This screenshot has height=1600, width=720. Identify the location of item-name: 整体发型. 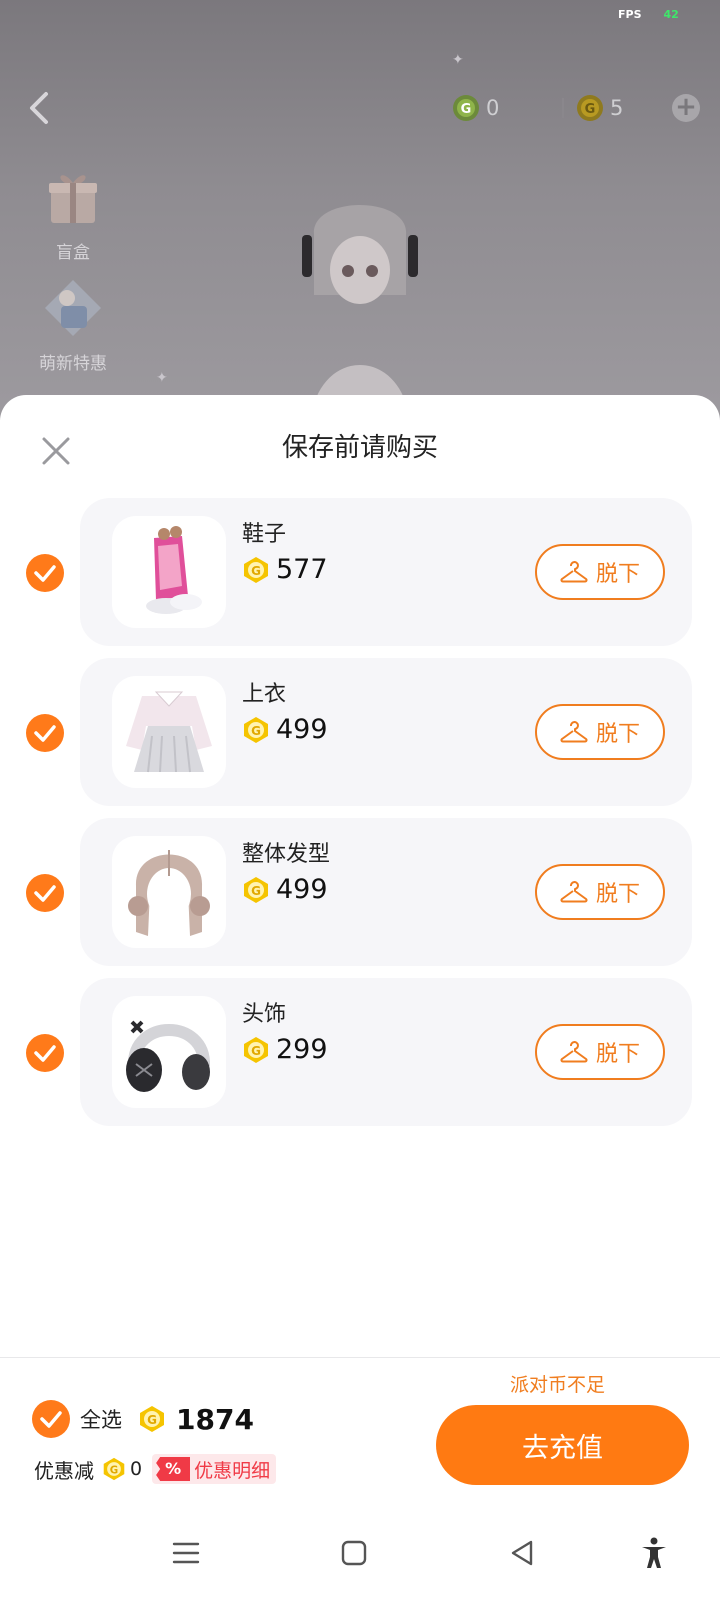
(286, 854).